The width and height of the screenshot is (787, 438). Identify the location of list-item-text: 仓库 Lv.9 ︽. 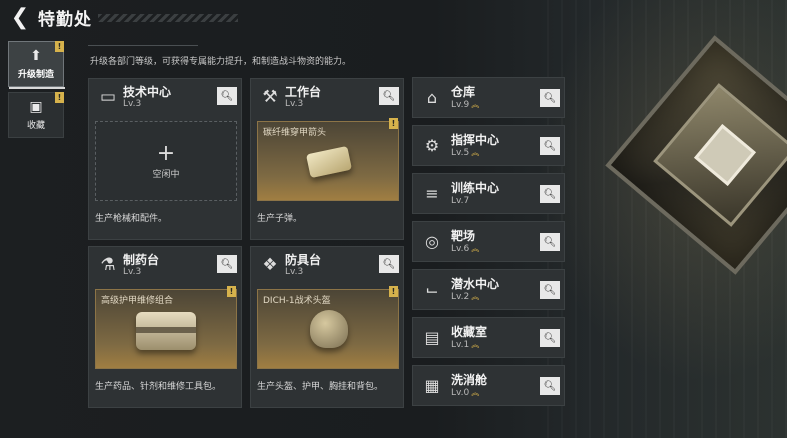
(465, 98).